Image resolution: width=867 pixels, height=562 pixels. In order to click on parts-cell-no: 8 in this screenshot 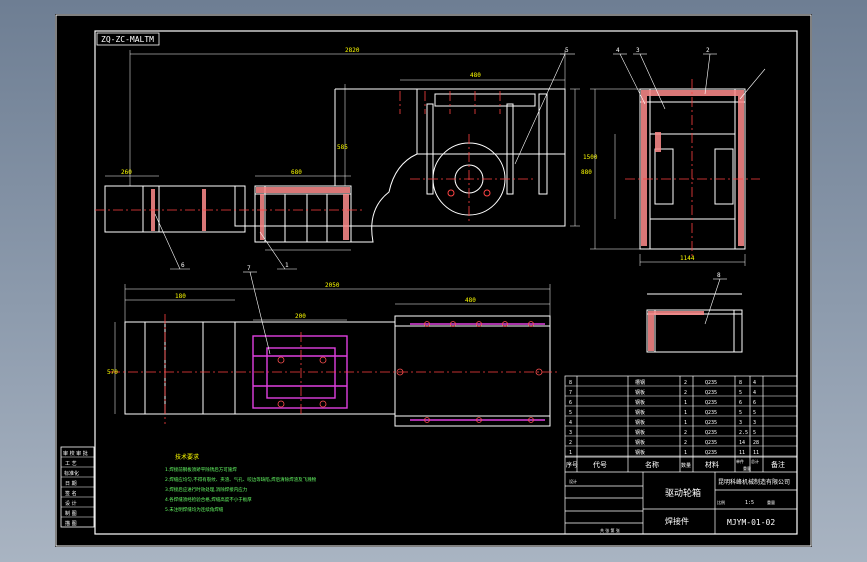, I will do `click(570, 383)`.